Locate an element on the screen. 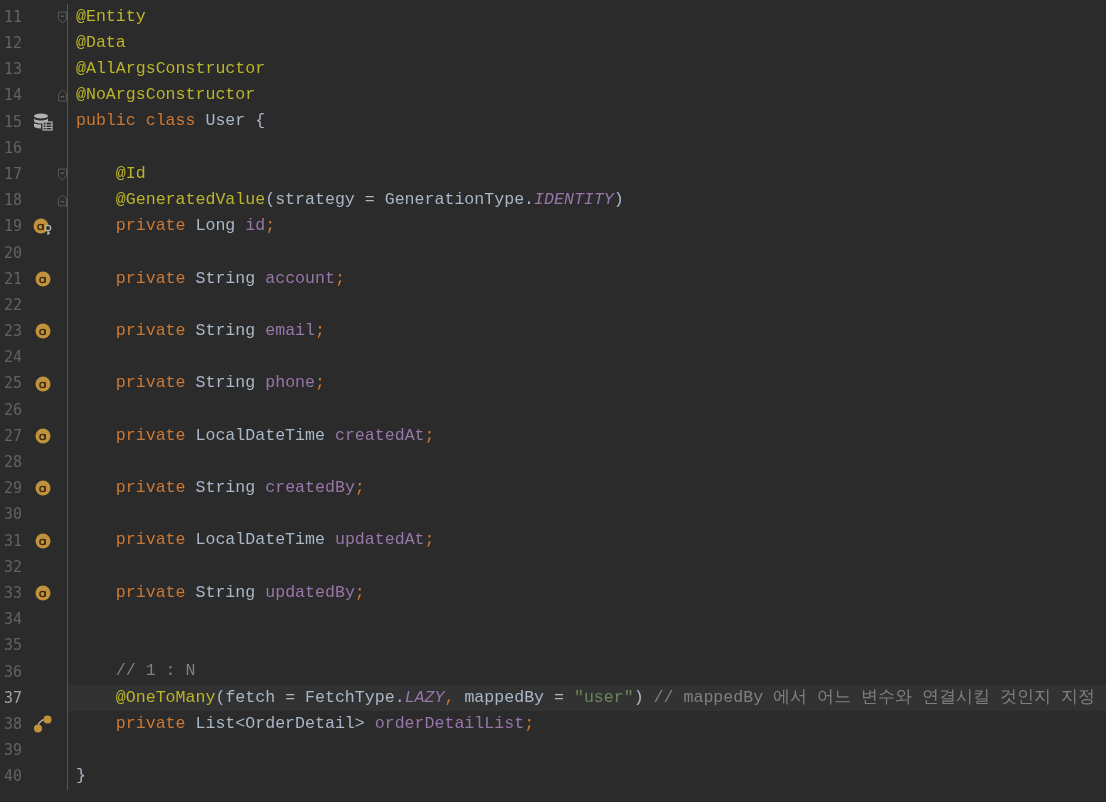 The width and height of the screenshot is (1106, 802). code-line: @OneToMany(fetch = FetchType.LAZY, mappedBy = "user") // mappedBy 에서 어느 변수와 연결시킬 것인지 지정 is located at coordinates (604, 697).